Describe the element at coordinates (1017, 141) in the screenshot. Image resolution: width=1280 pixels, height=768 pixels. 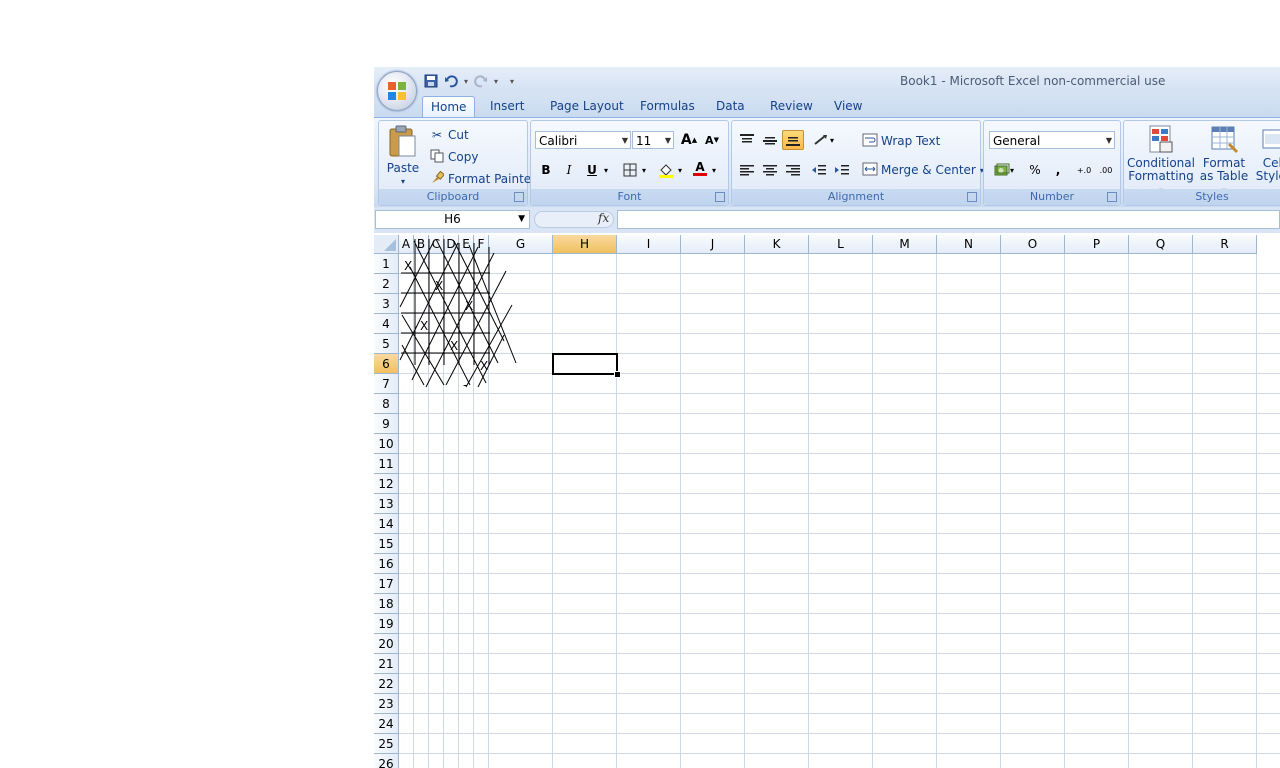
I see `number-format-value: General` at that location.